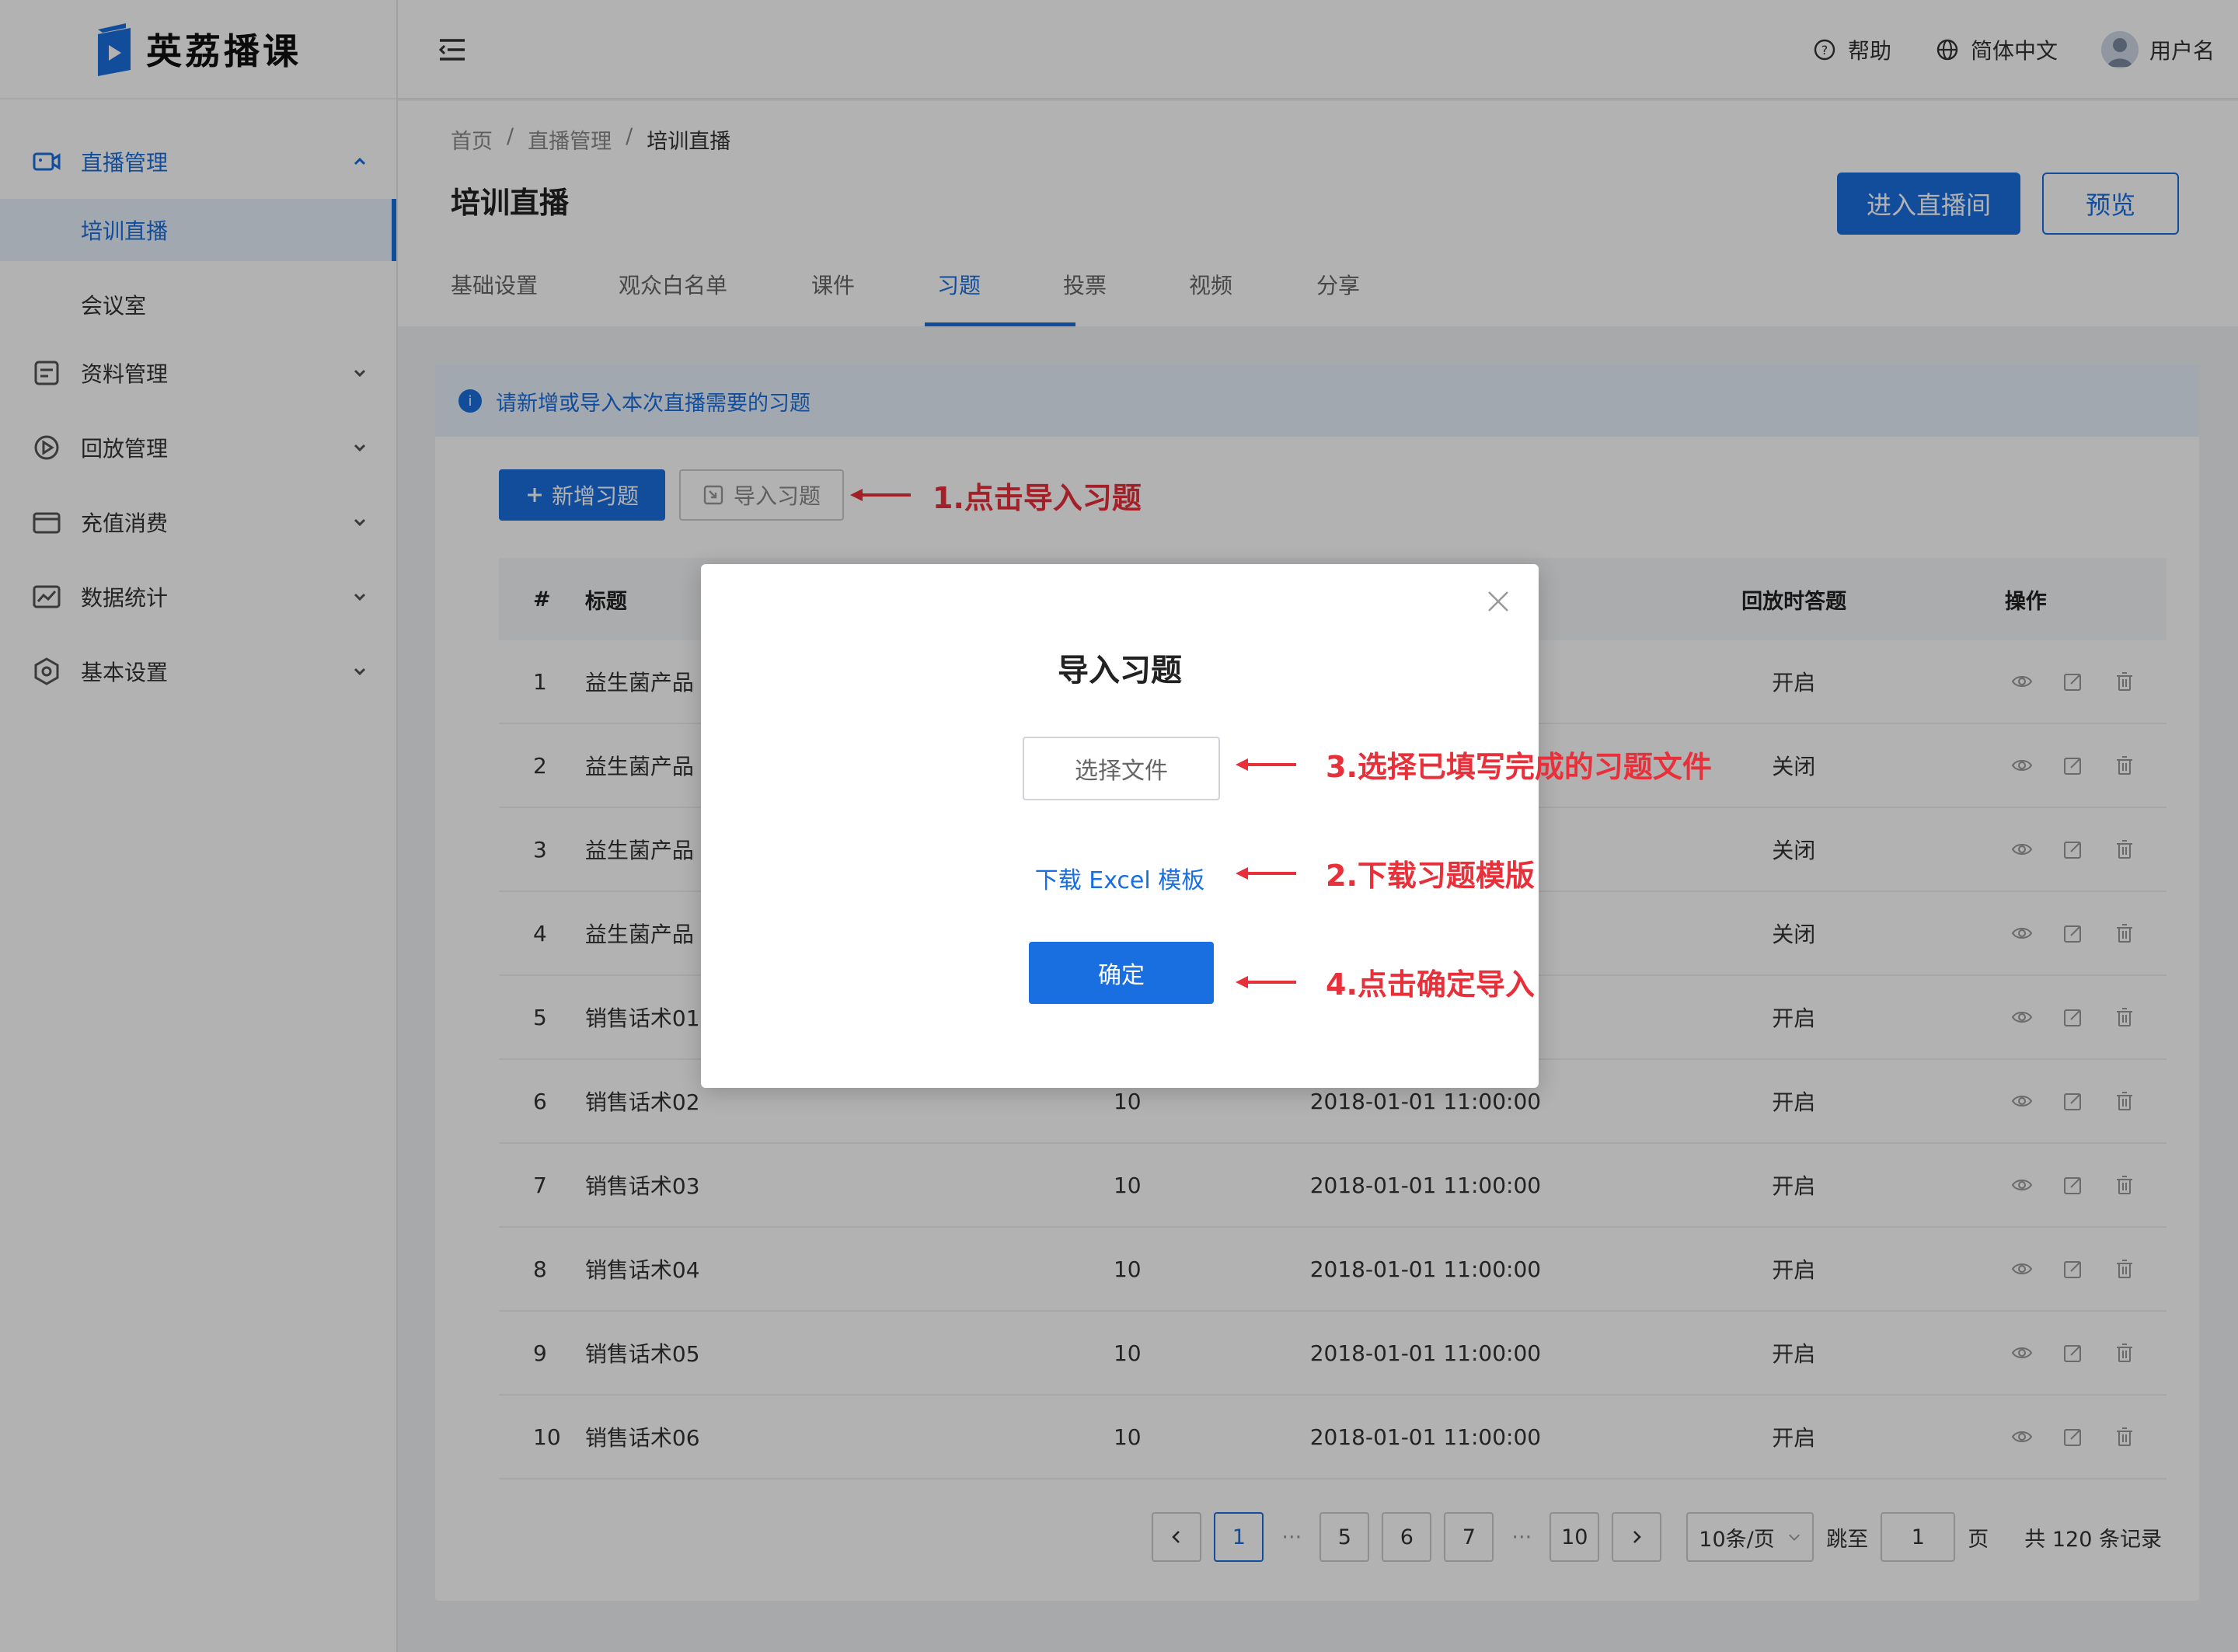 Image resolution: width=2238 pixels, height=1652 pixels. Describe the element at coordinates (1498, 601) in the screenshot. I see `close-icon` at that location.